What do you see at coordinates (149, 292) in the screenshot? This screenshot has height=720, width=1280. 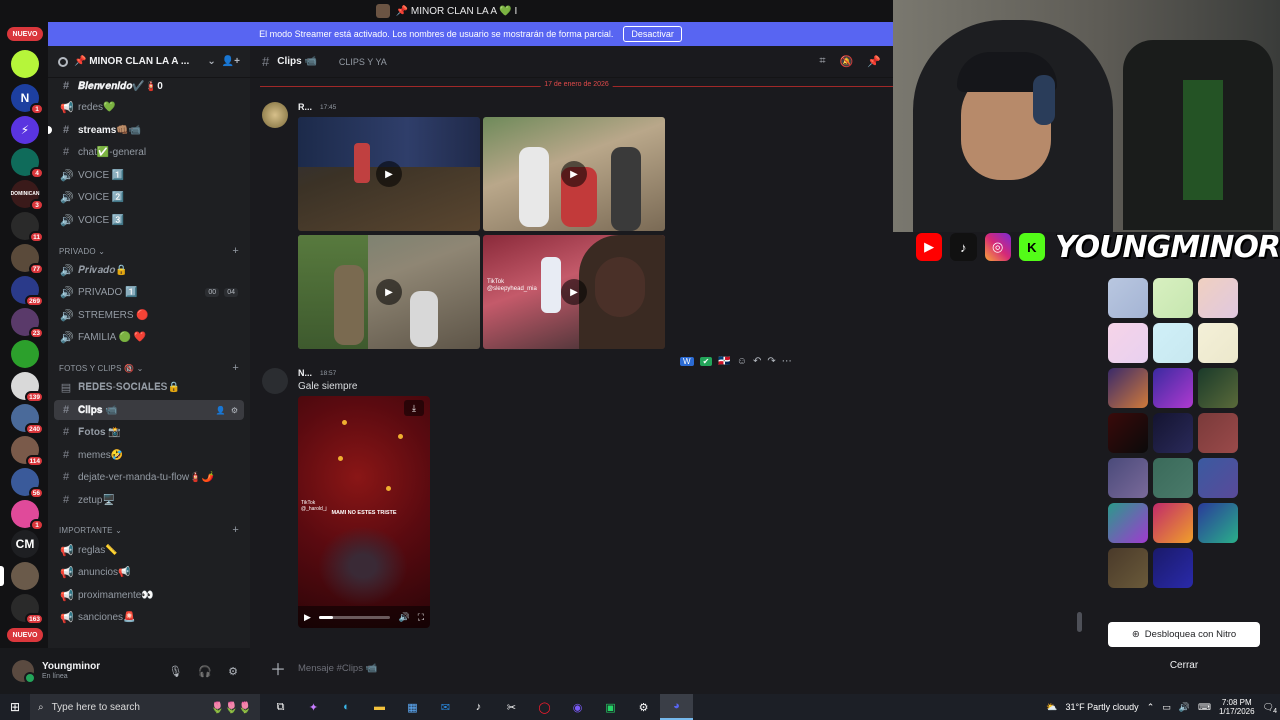 I see `channel-privado-1: 🔊 PRIVADO 1️⃣ 00 04` at bounding box center [149, 292].